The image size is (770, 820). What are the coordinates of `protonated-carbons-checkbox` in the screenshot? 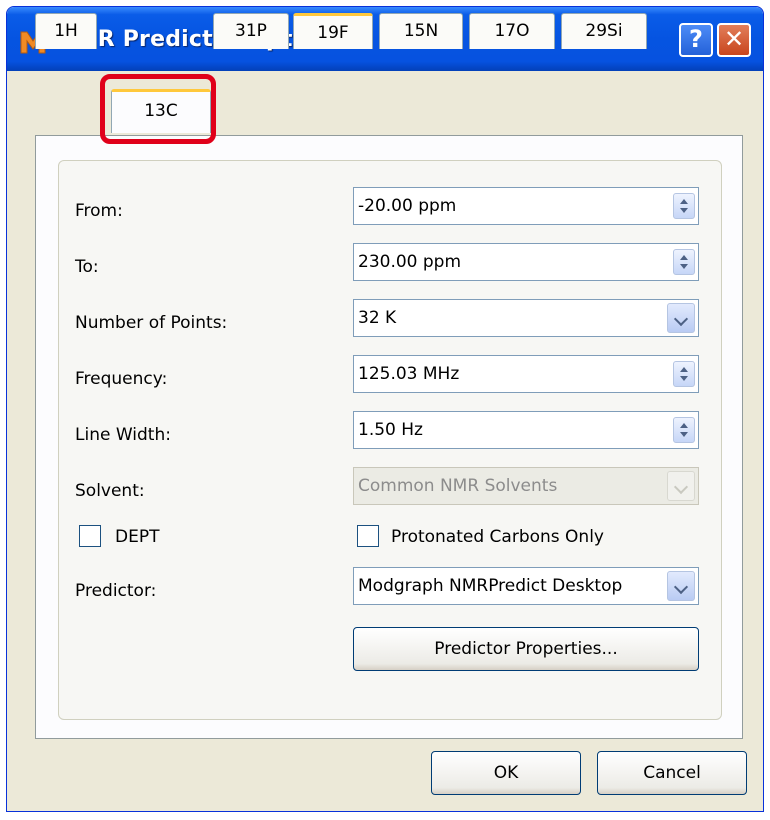 It's located at (368, 536).